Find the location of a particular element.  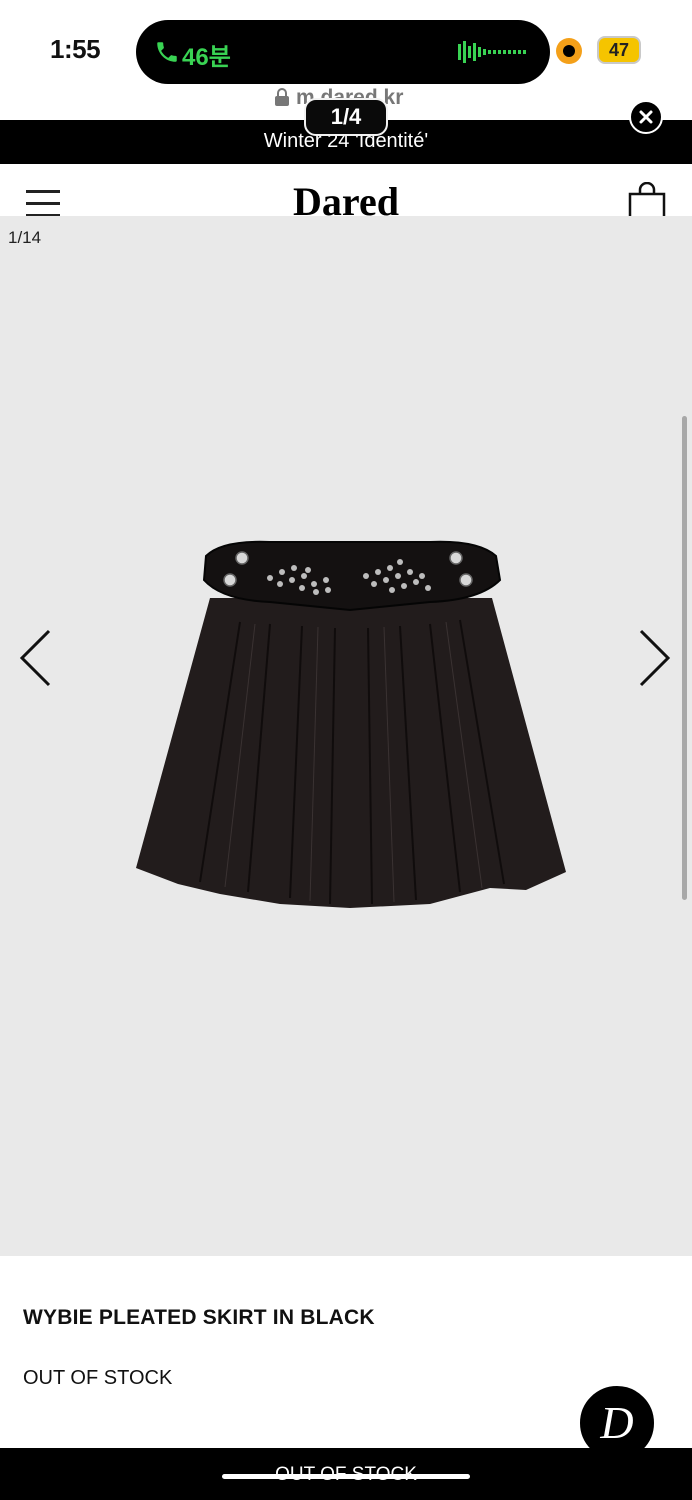

home-indicator is located at coordinates (346, 1476).